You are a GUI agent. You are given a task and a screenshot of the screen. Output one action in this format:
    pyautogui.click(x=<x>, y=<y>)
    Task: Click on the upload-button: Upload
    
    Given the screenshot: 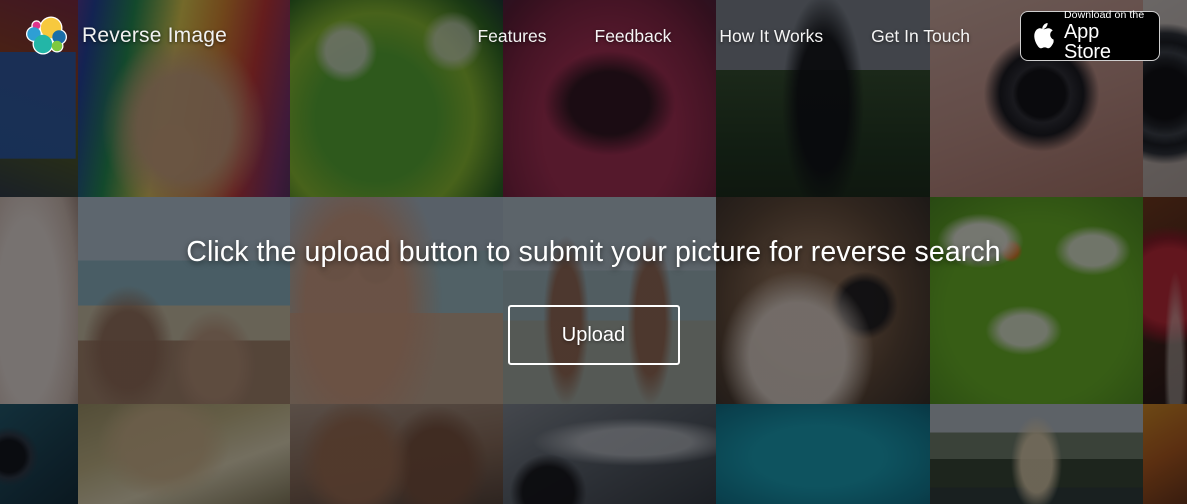 What is the action you would take?
    pyautogui.click(x=593, y=335)
    